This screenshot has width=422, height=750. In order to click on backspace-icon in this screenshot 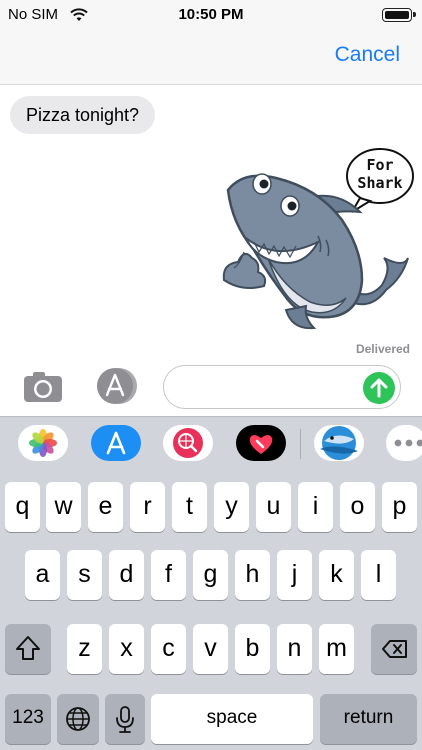, I will do `click(394, 649)`.